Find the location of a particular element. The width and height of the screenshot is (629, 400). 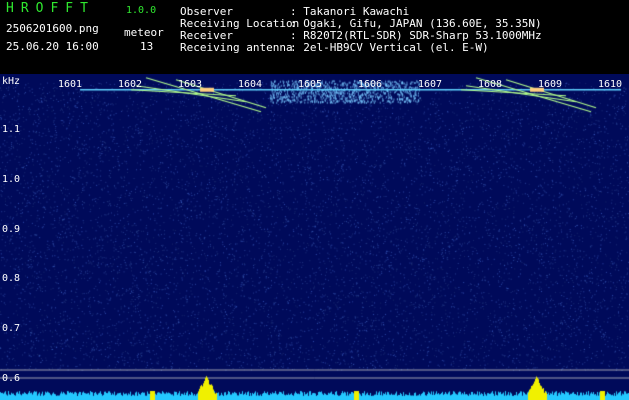

y-axis-unit: kHz is located at coordinates (11, 81).